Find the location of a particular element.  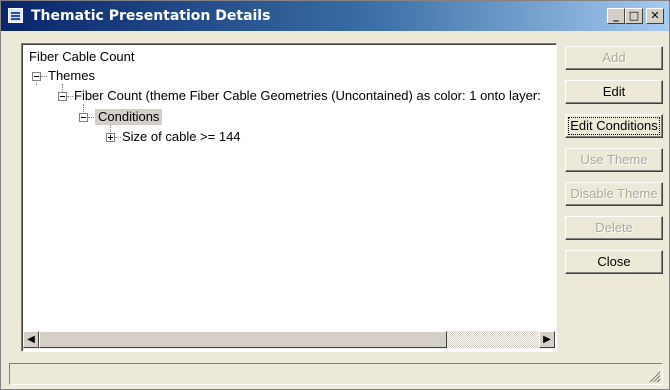

title-bar: Thematic Presentation Details _ □ ✕ is located at coordinates (335, 16).